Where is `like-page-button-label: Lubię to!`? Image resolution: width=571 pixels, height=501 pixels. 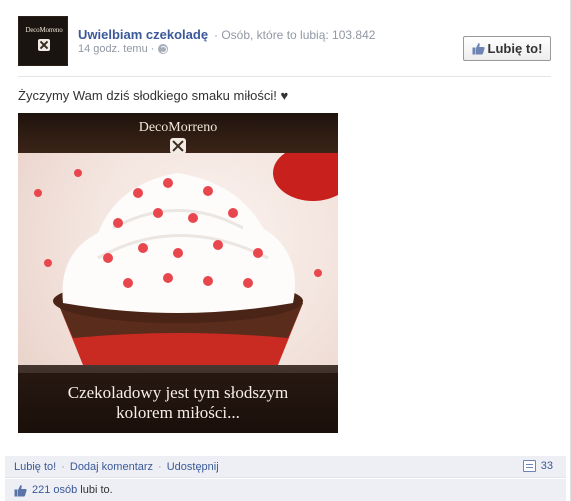
like-page-button-label: Lubię to! is located at coordinates (515, 48).